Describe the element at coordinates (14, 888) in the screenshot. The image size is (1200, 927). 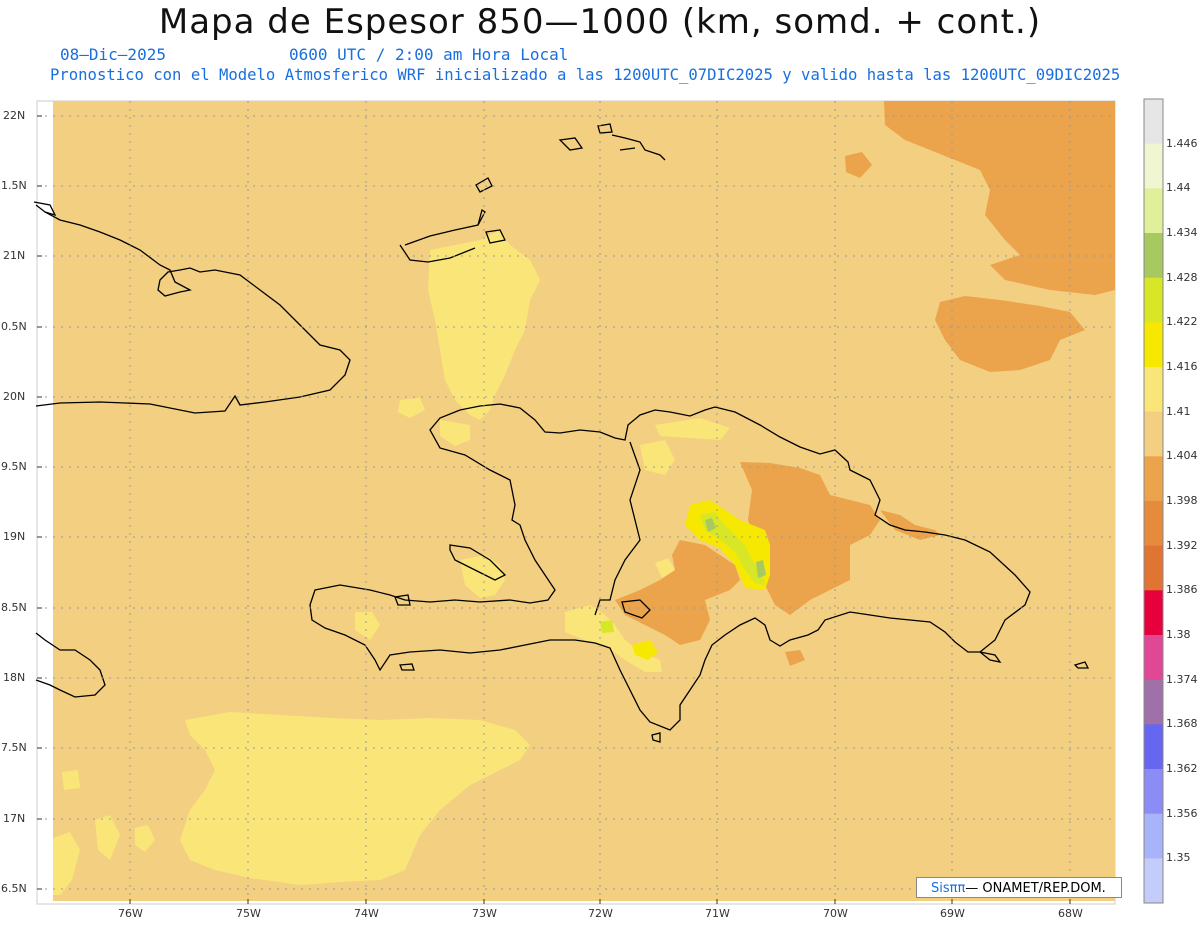
I see `lat-label: 6.5N` at that location.